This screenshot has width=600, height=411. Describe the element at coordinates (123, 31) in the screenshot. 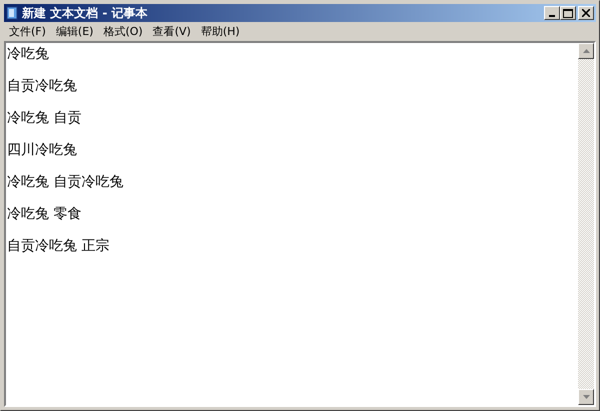

I see `menu-item: 格式(O)` at that location.